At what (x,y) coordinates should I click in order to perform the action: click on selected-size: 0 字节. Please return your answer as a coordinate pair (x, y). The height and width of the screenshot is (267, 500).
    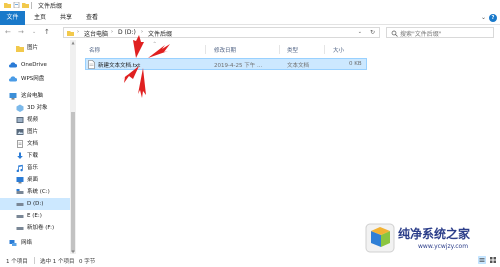
    Looking at the image, I should click on (87, 262).